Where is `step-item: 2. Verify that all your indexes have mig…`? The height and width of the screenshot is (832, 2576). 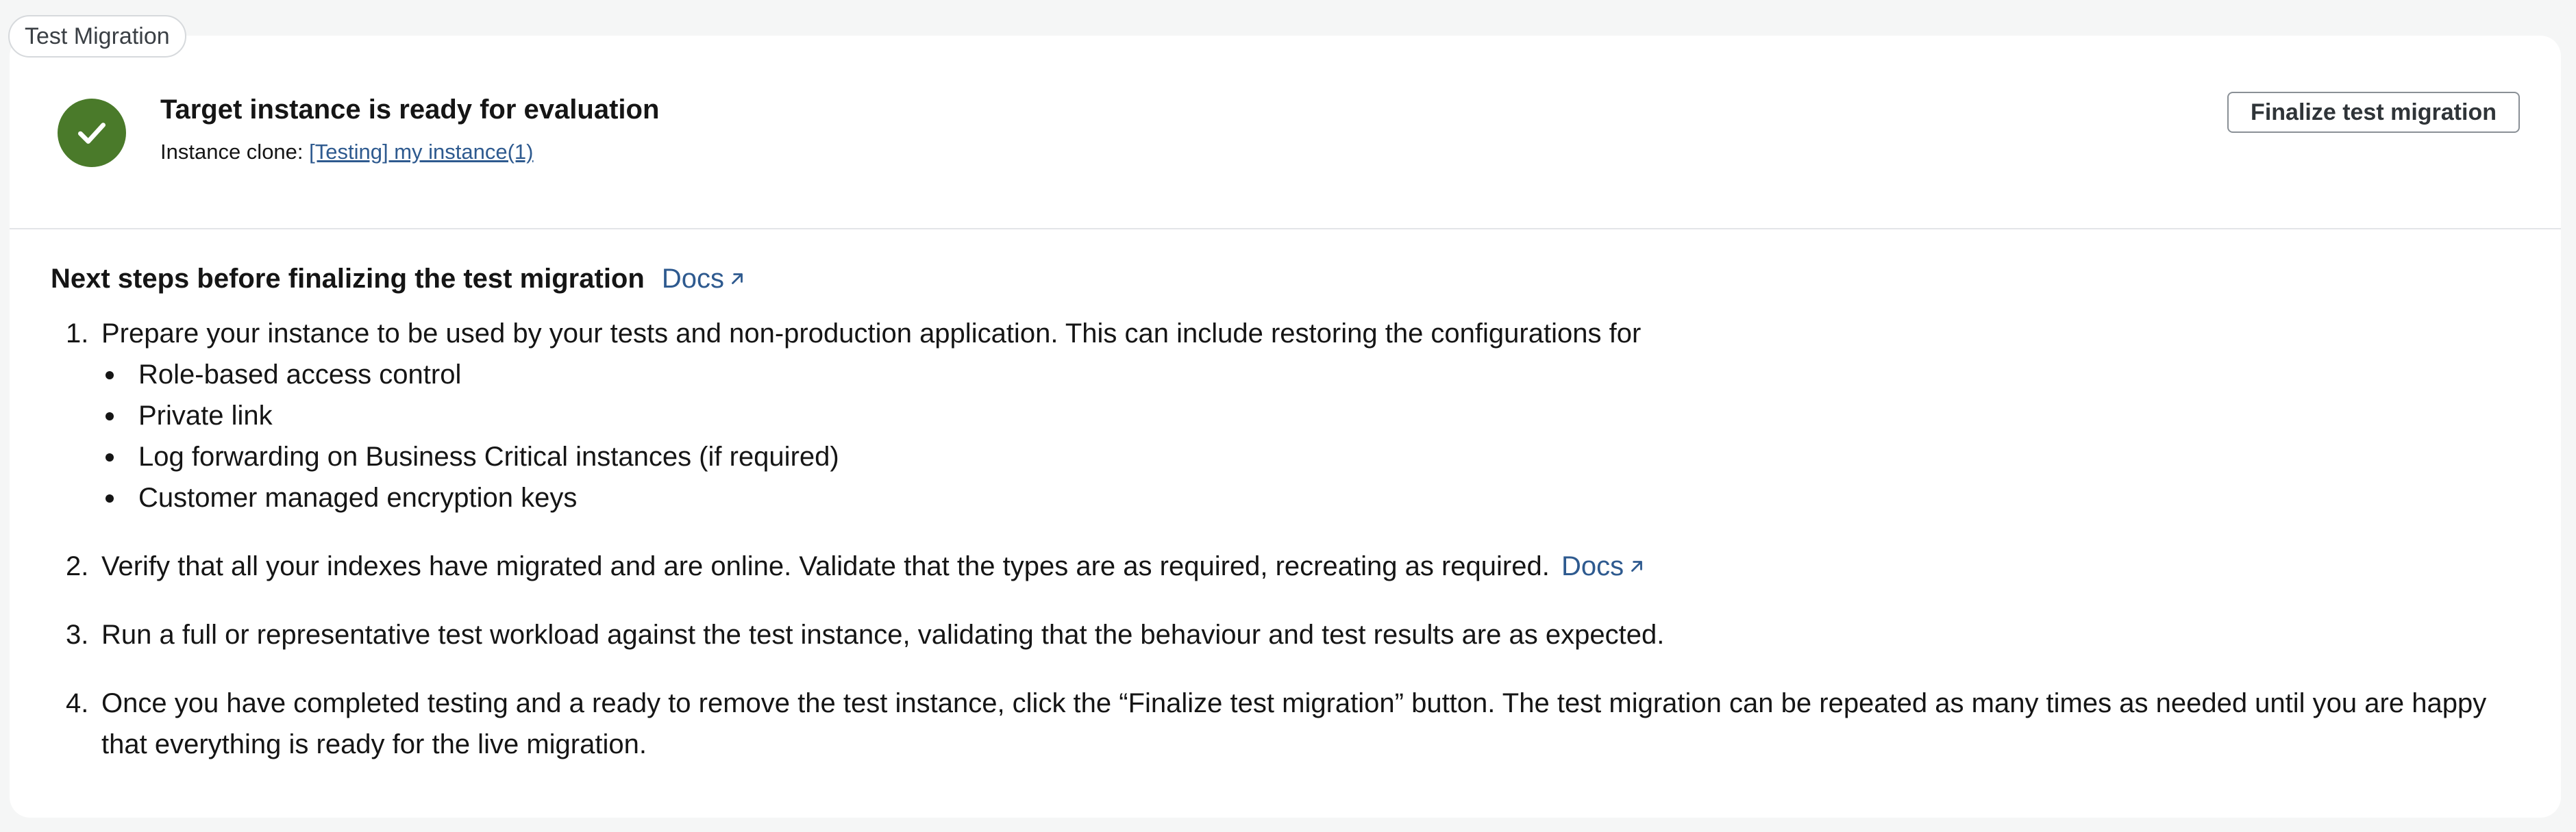 step-item: 2. Verify that all your indexes have mig… is located at coordinates (1291, 566).